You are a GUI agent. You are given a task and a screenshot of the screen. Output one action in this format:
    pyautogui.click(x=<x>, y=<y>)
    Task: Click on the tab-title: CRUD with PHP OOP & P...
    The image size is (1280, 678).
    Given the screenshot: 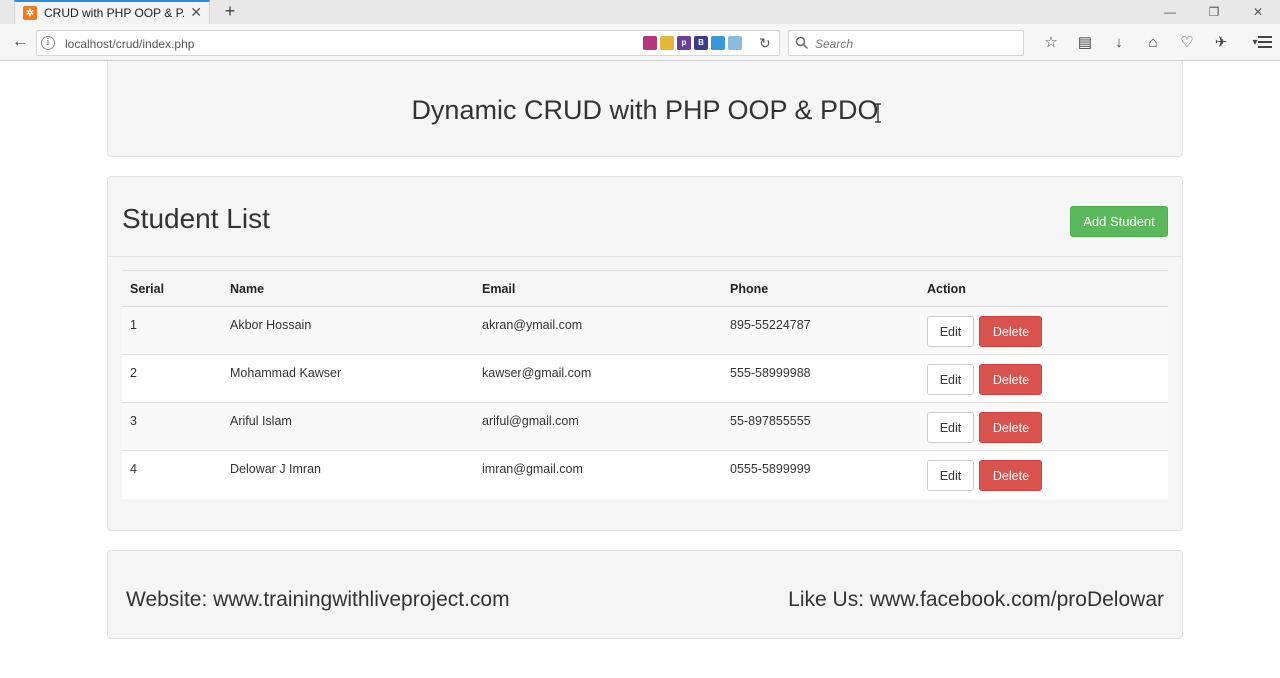 What is the action you would take?
    pyautogui.click(x=114, y=13)
    